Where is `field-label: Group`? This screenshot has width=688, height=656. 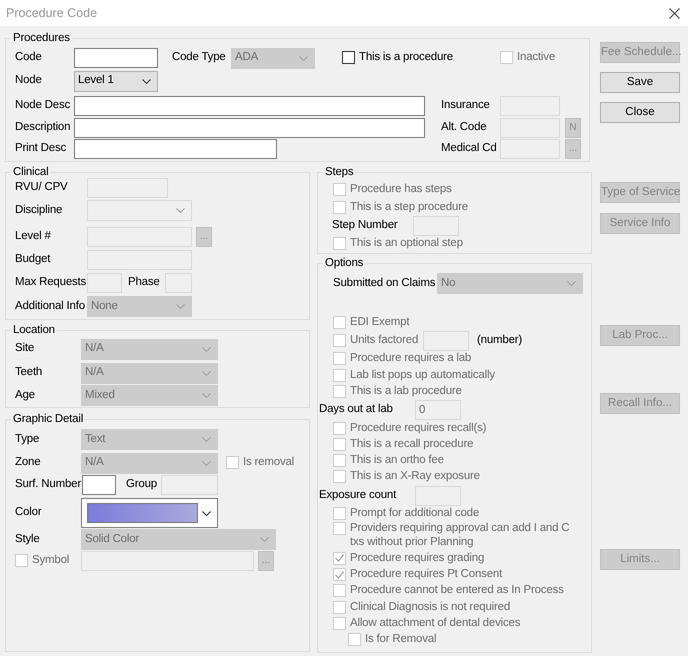 field-label: Group is located at coordinates (142, 485).